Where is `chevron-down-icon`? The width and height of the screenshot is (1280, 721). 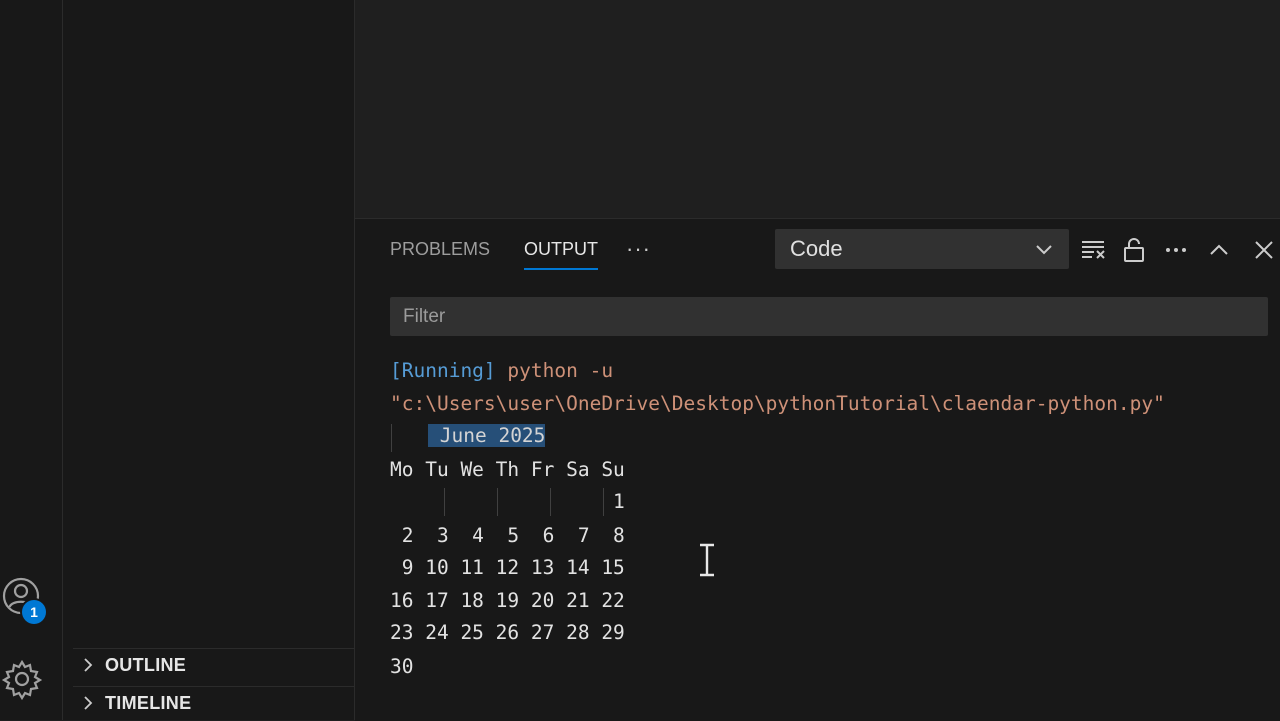 chevron-down-icon is located at coordinates (1044, 250).